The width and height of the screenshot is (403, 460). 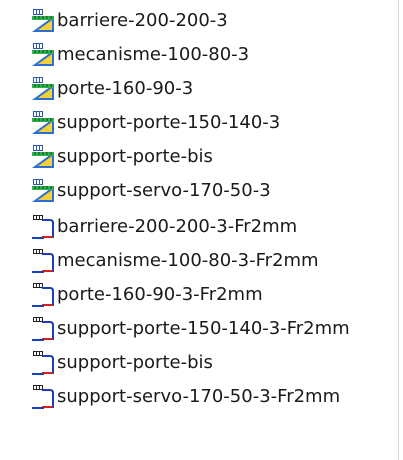 I want to click on file-list-item: barriere-200-200-3, so click(x=199, y=21).